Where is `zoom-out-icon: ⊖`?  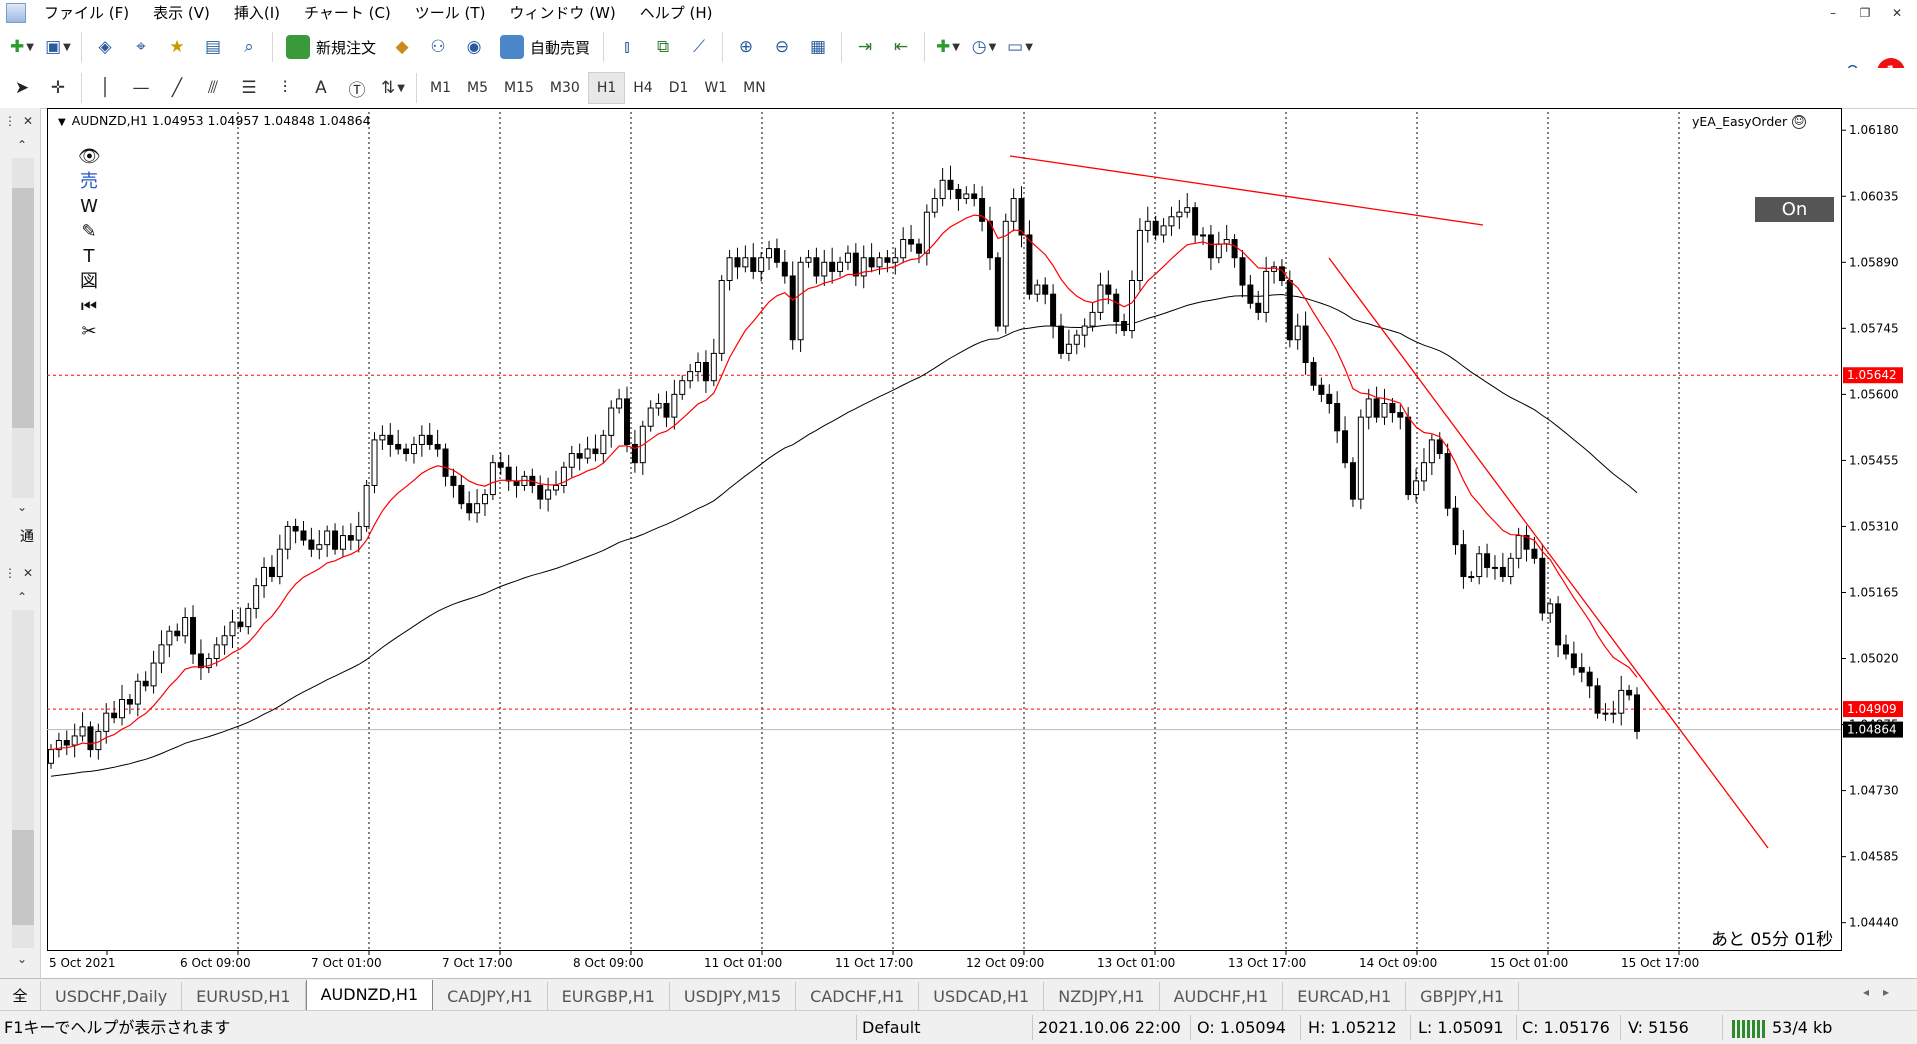 zoom-out-icon: ⊖ is located at coordinates (782, 47).